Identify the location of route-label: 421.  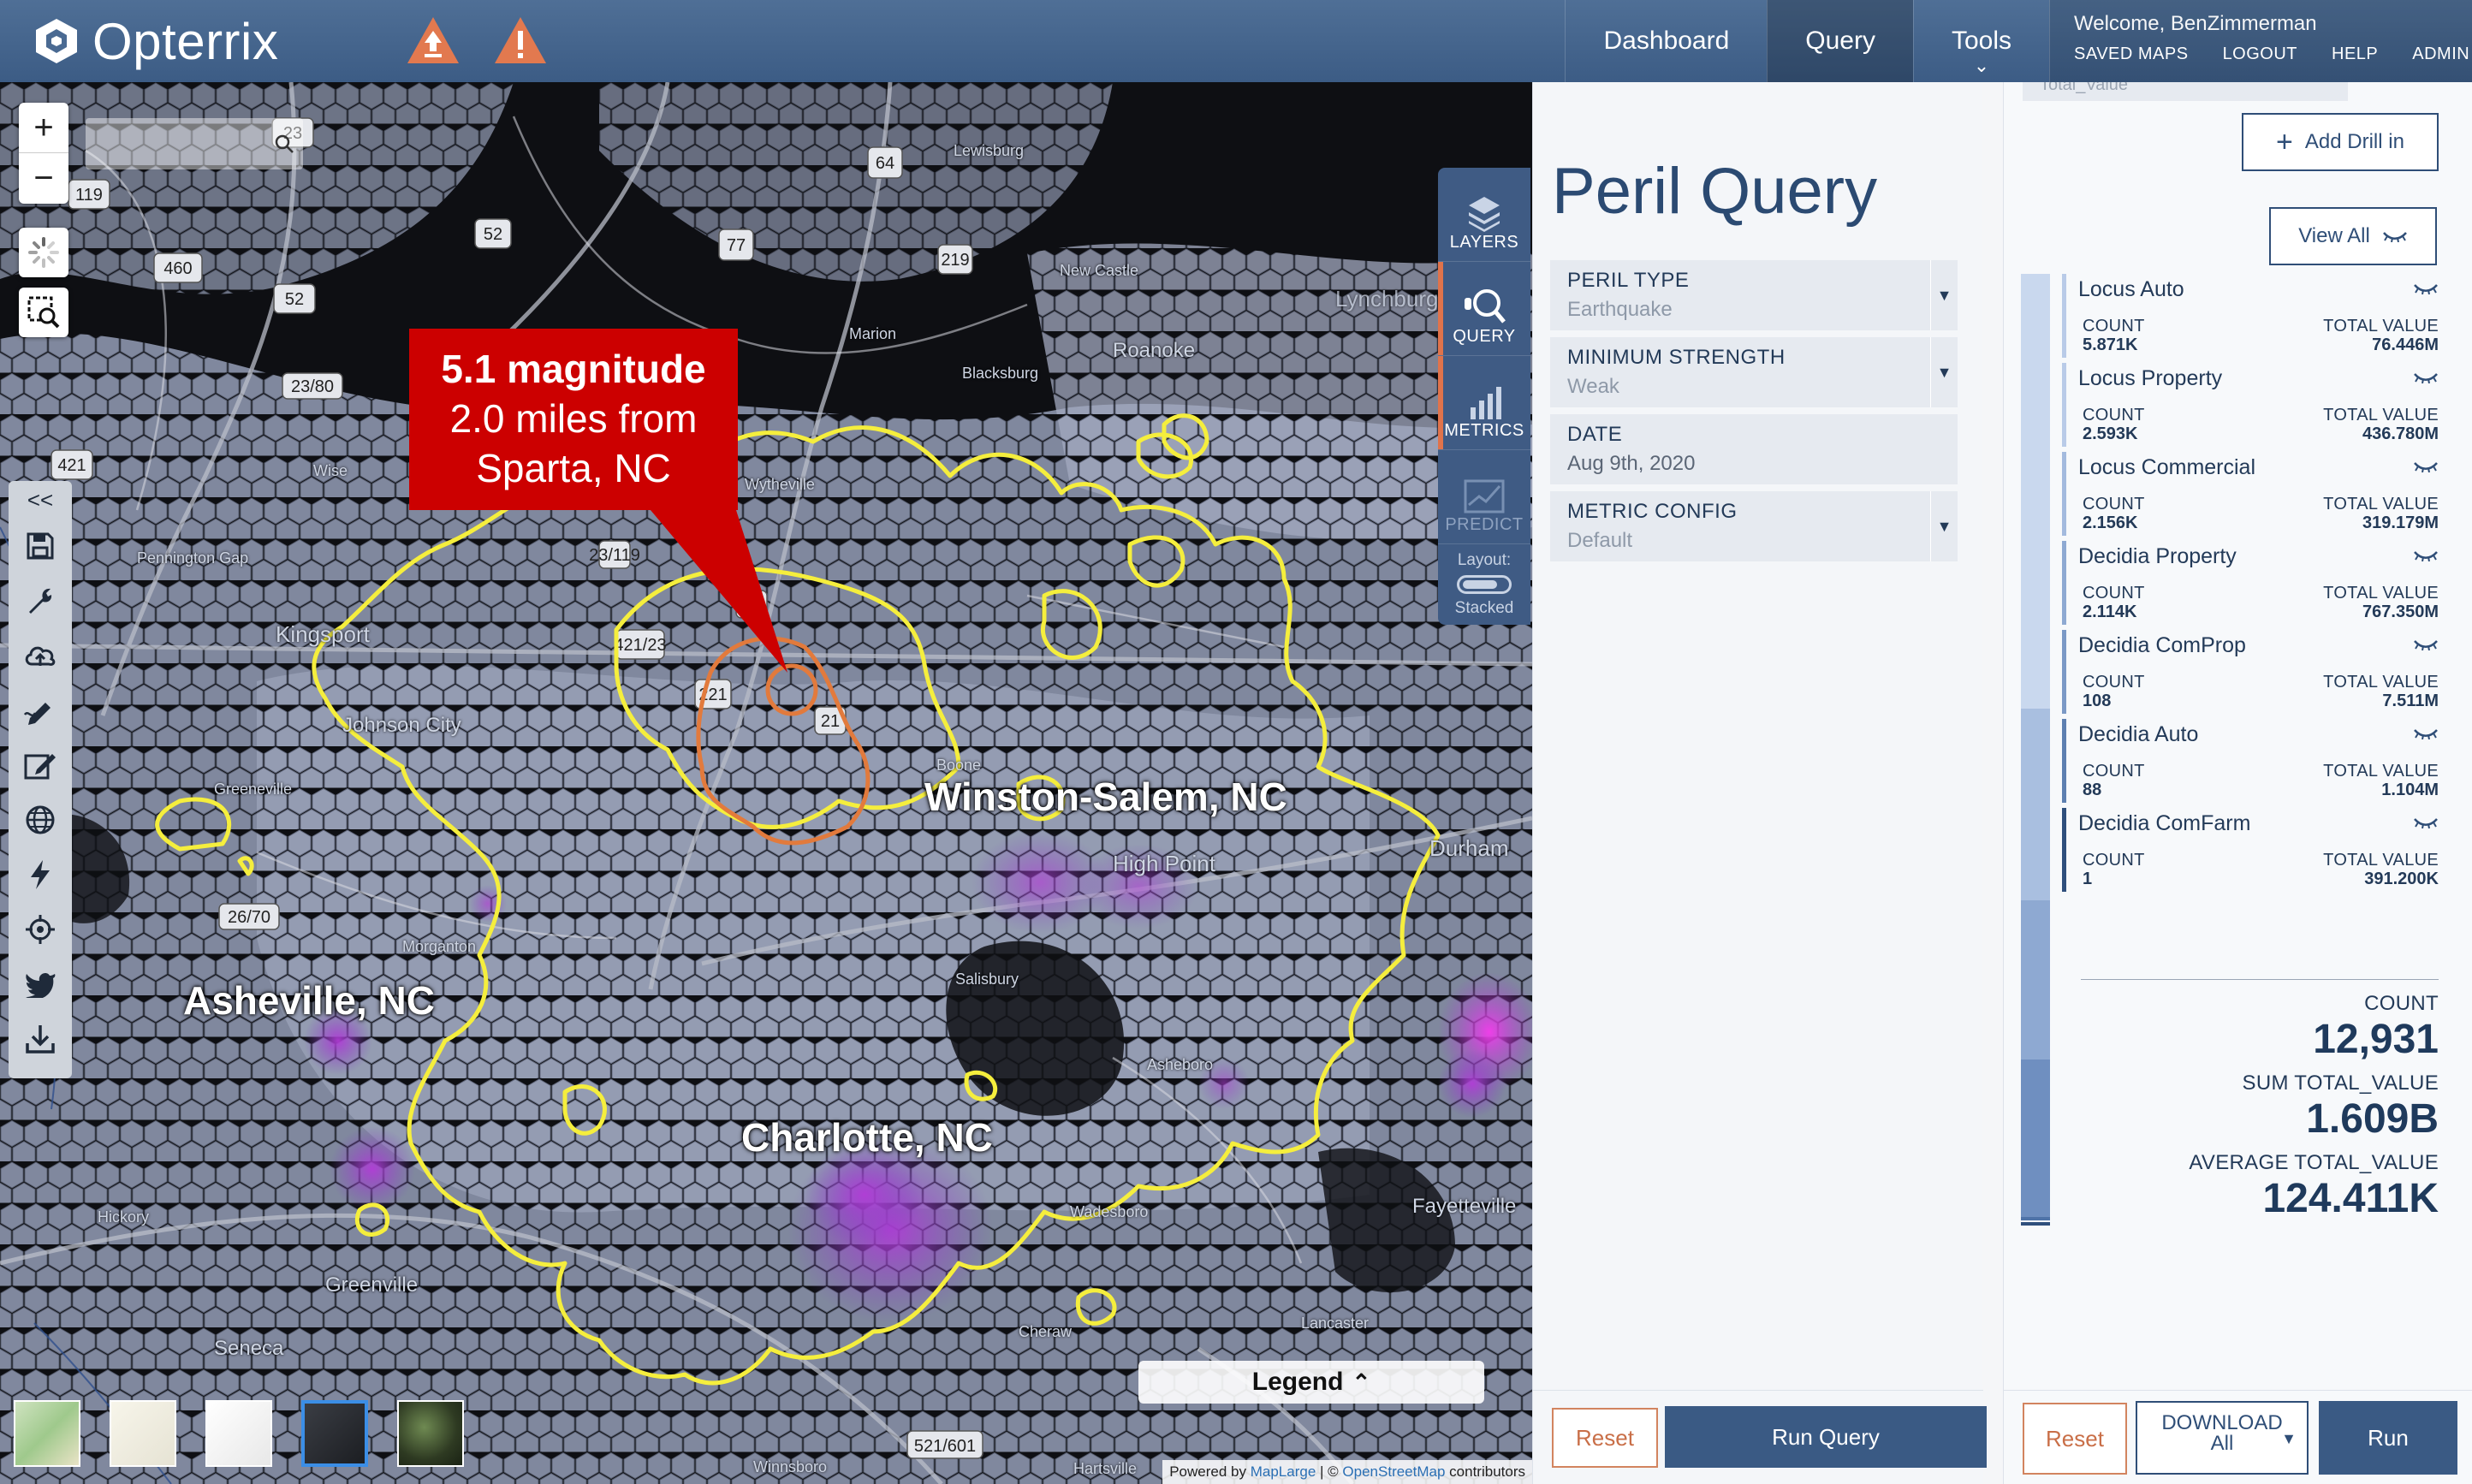
(72, 466).